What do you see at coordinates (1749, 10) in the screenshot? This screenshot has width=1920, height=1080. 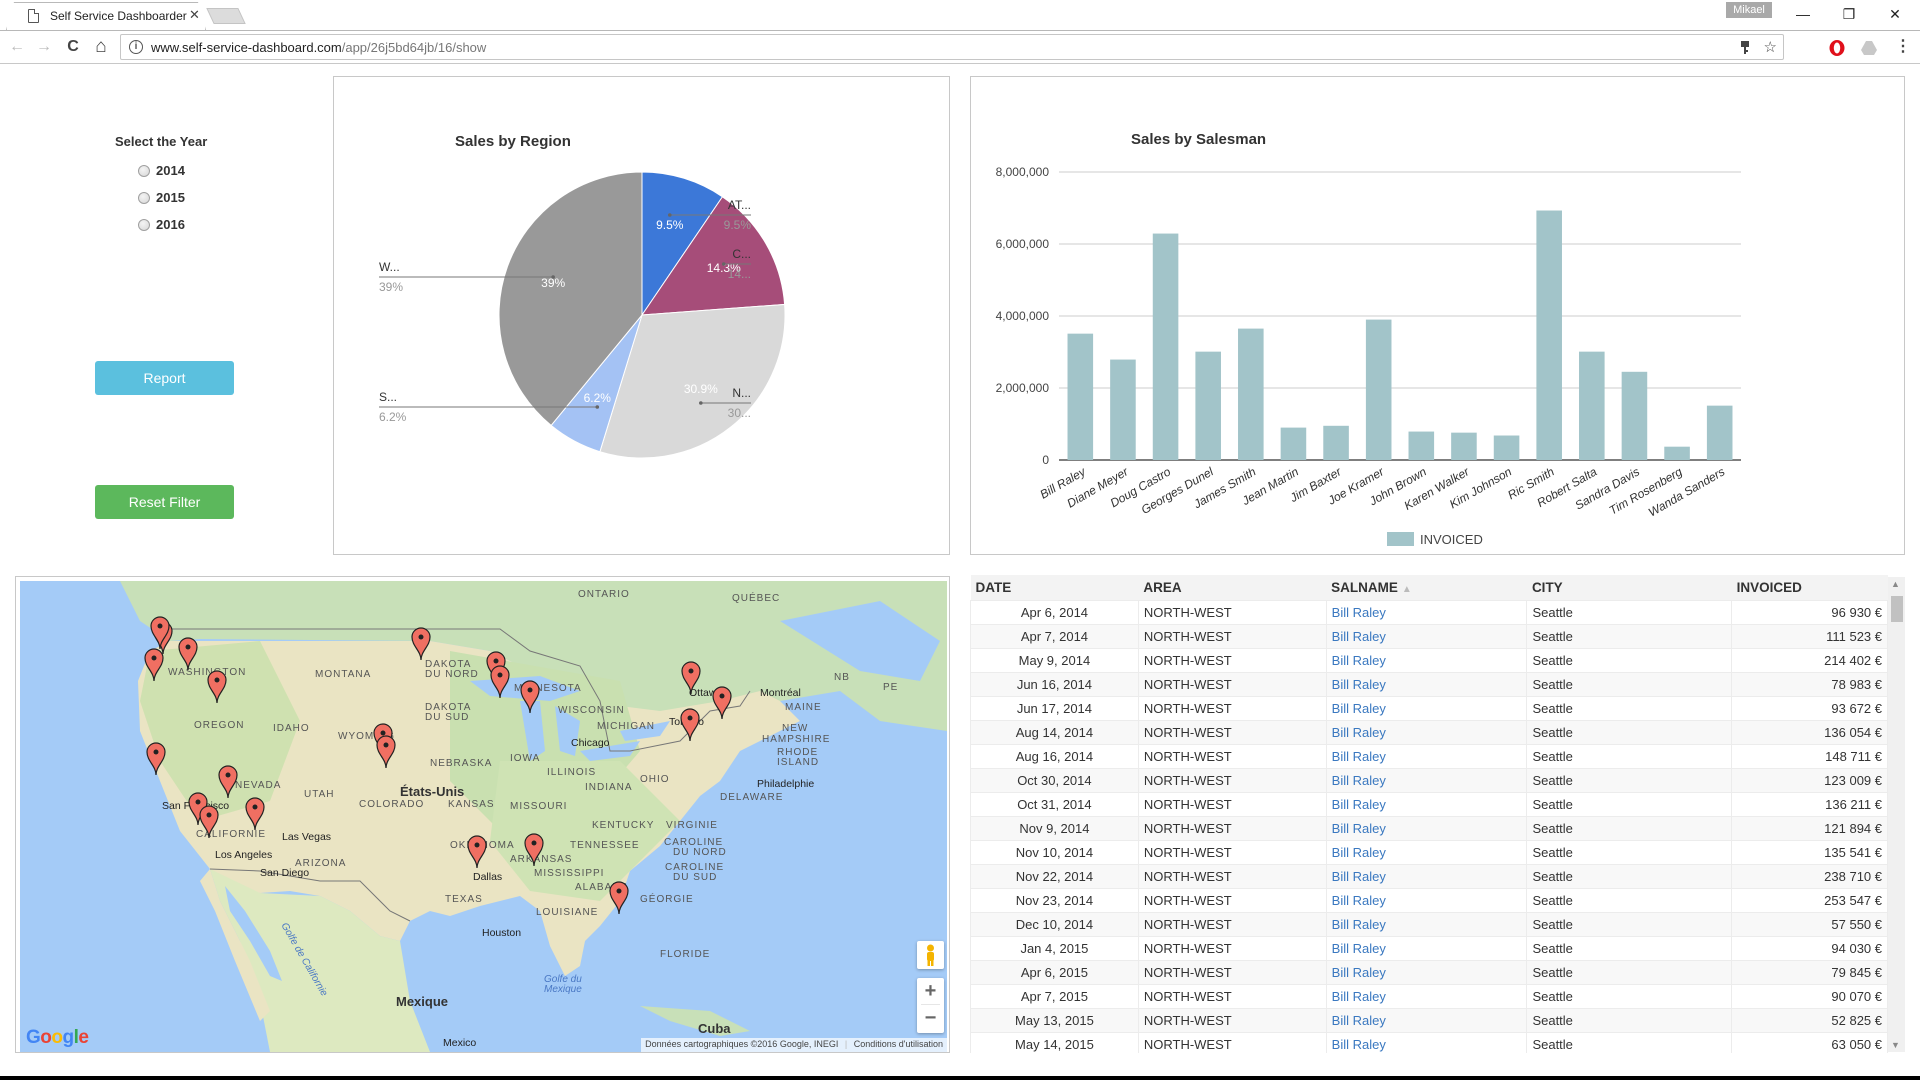 I see `profile-badge: Mikael` at bounding box center [1749, 10].